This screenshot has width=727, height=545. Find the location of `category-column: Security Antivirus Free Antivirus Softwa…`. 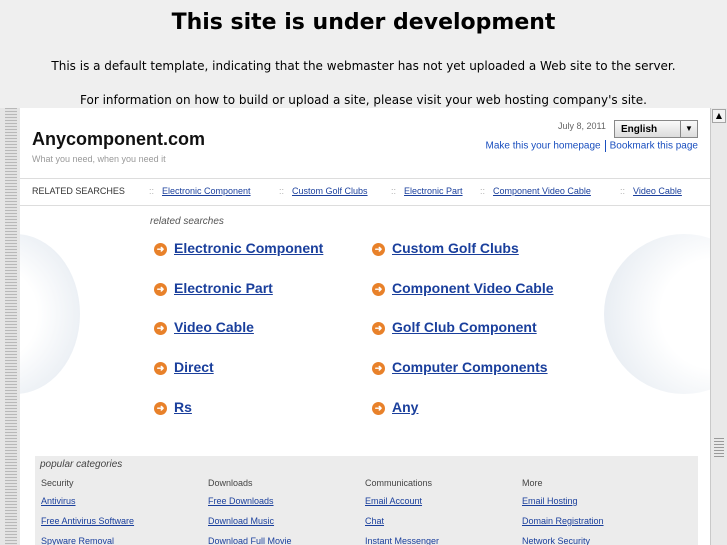

category-column: Security Antivirus Free Antivirus Softwa… is located at coordinates (87, 511).